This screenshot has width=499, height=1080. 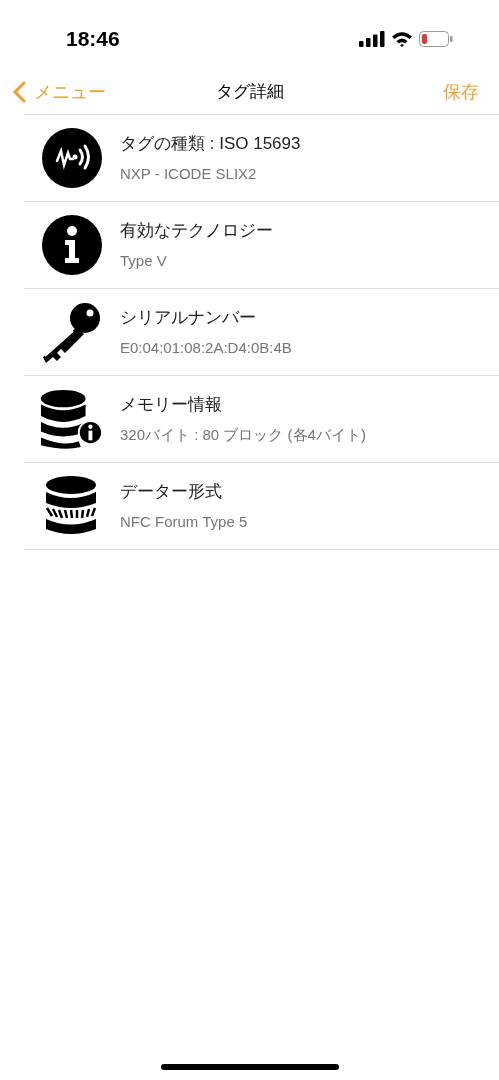 What do you see at coordinates (72, 245) in the screenshot?
I see `info-icon` at bounding box center [72, 245].